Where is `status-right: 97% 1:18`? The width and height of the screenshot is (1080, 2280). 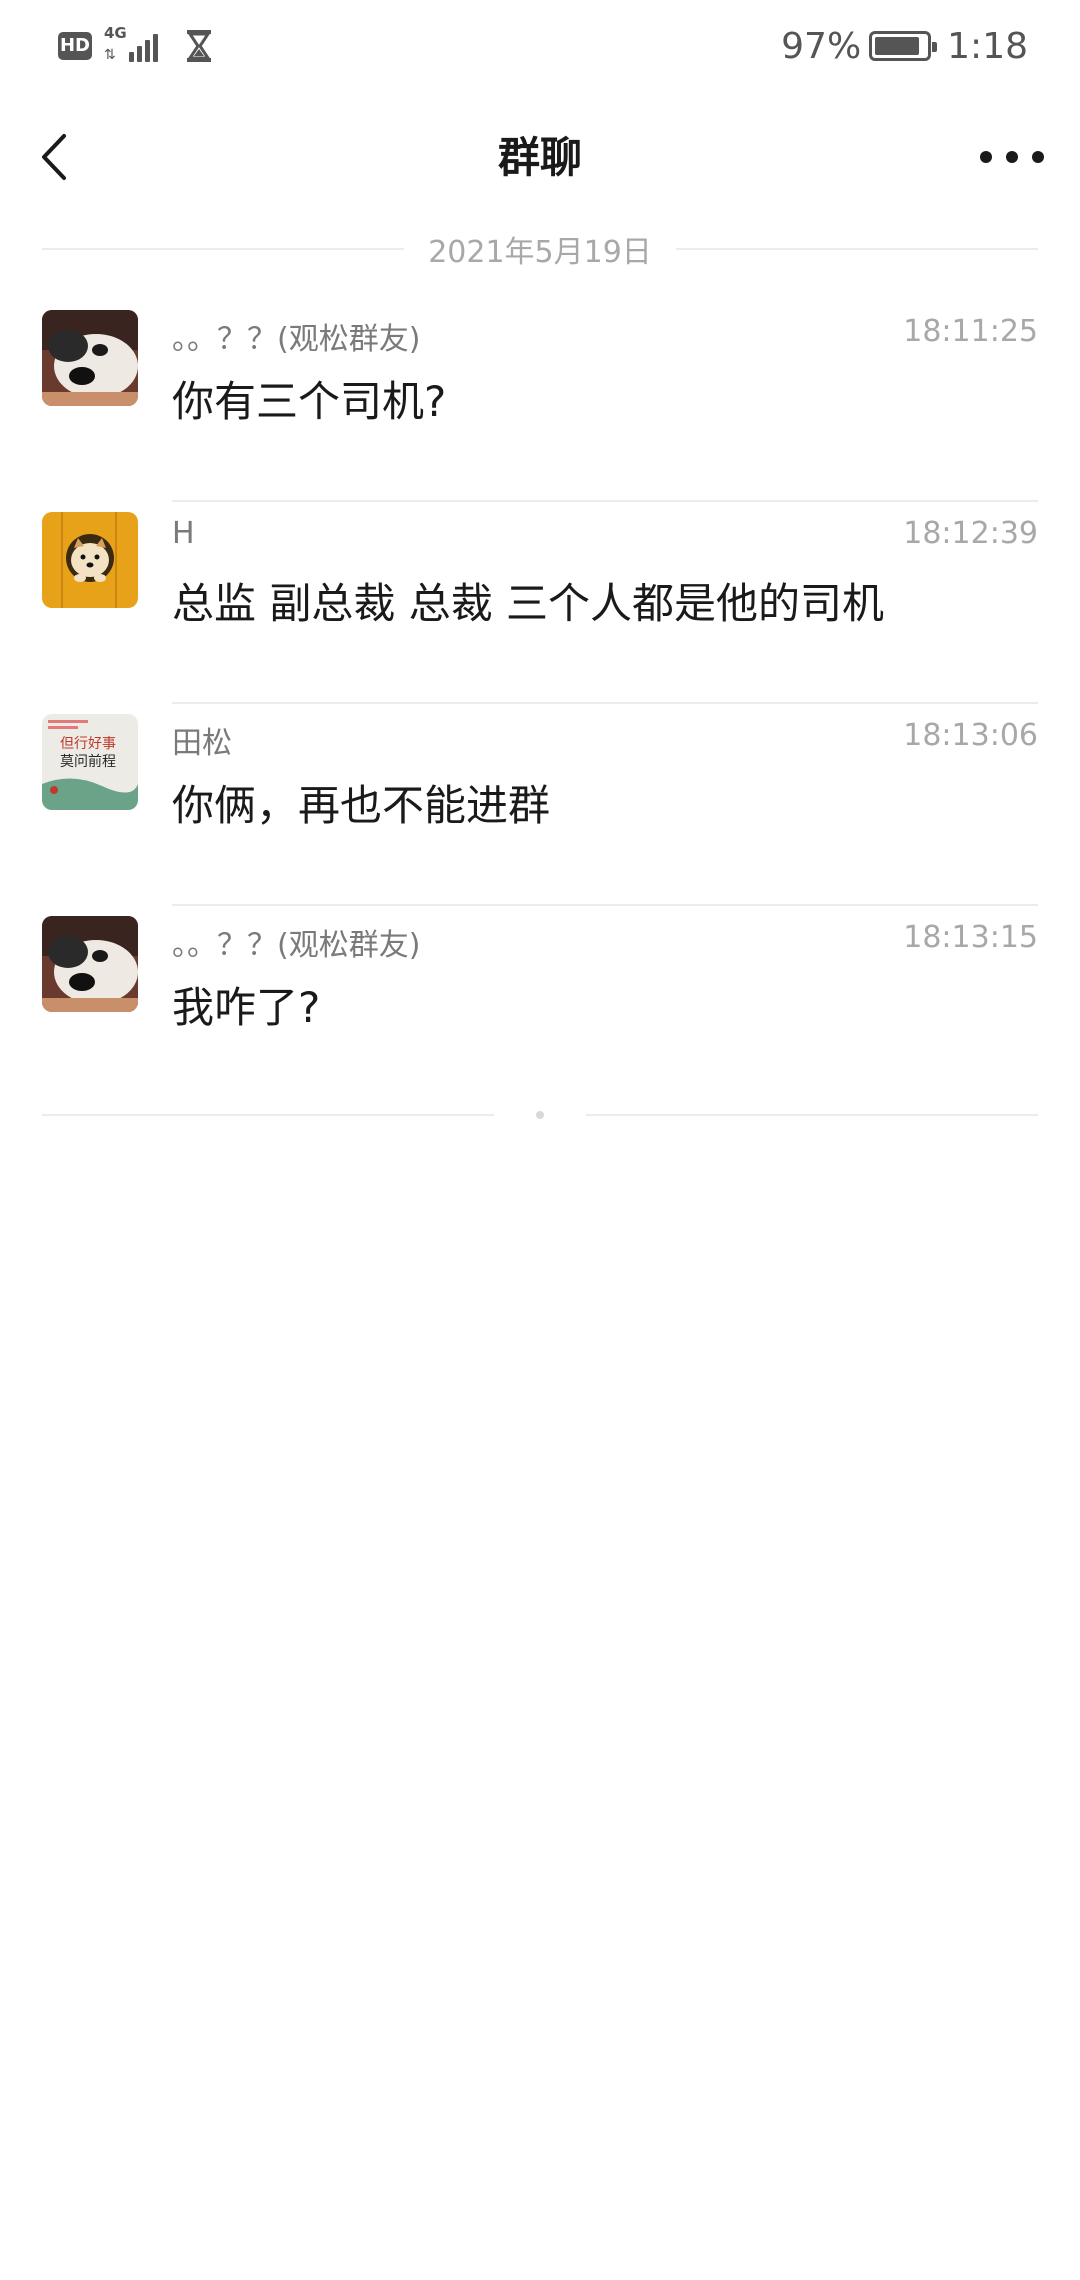
status-right: 97% 1:18 is located at coordinates (904, 46).